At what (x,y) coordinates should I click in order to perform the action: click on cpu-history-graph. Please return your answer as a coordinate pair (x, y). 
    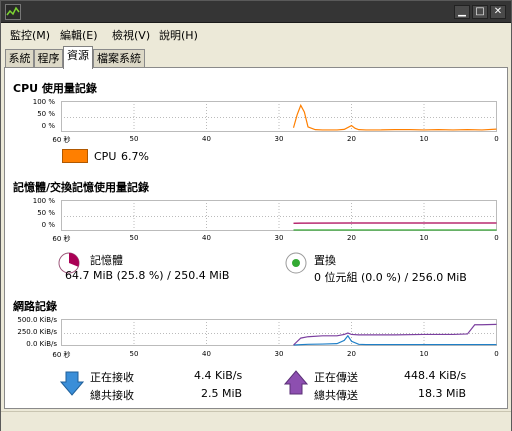
    Looking at the image, I should click on (279, 116).